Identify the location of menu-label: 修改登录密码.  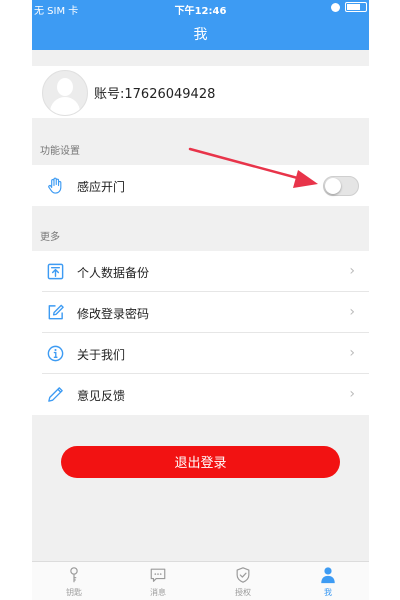
(113, 314).